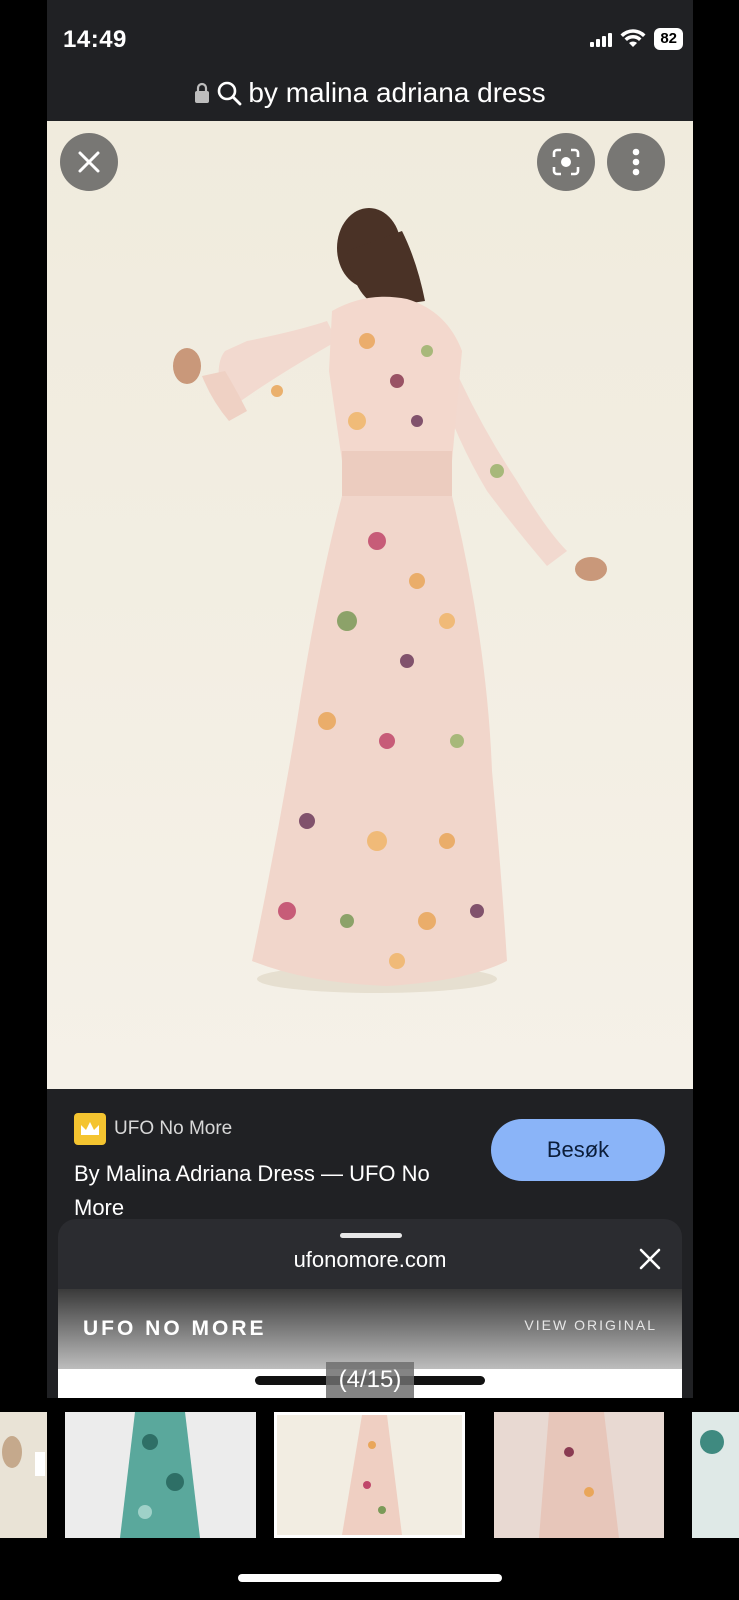  What do you see at coordinates (370, 1259) in the screenshot?
I see `sheet-domain: ufonomore.com` at bounding box center [370, 1259].